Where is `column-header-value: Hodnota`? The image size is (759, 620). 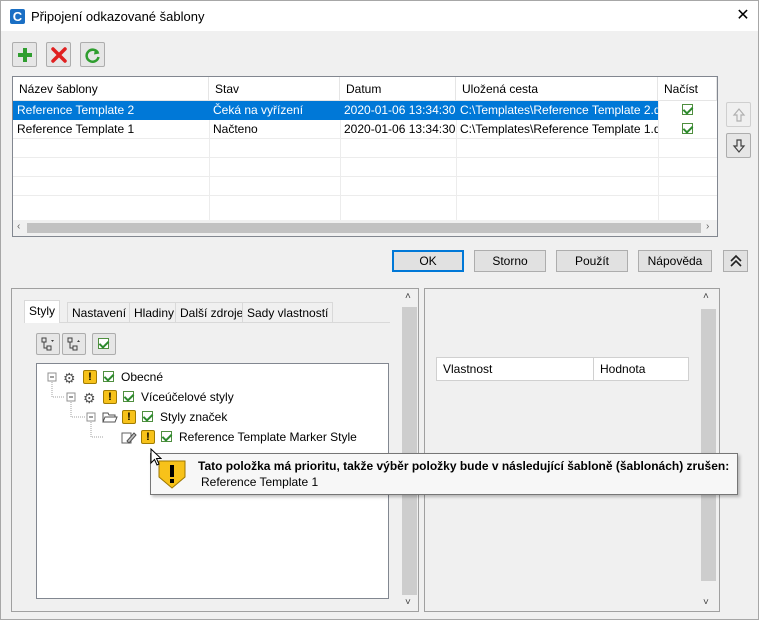
column-header-value: Hodnota is located at coordinates (641, 369).